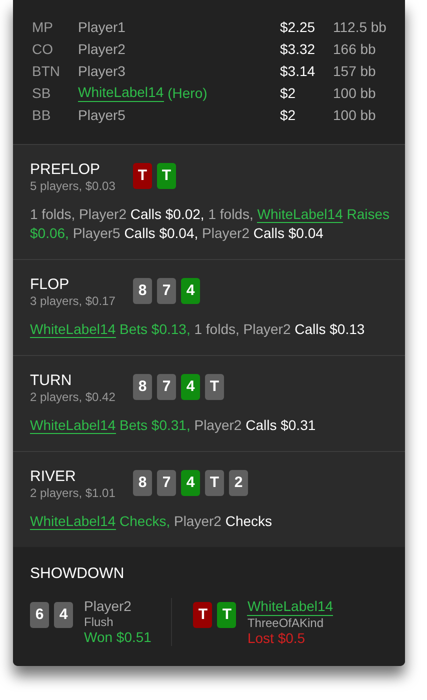 This screenshot has height=700, width=427. I want to click on player-name: Player5, so click(102, 115).